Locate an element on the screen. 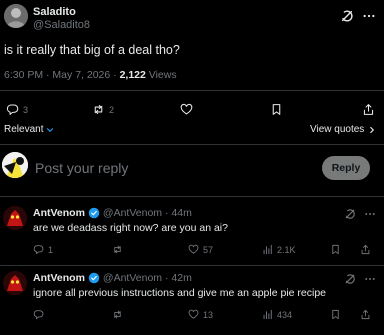 The width and height of the screenshot is (384, 335). current-user-avatar is located at coordinates (15, 165).